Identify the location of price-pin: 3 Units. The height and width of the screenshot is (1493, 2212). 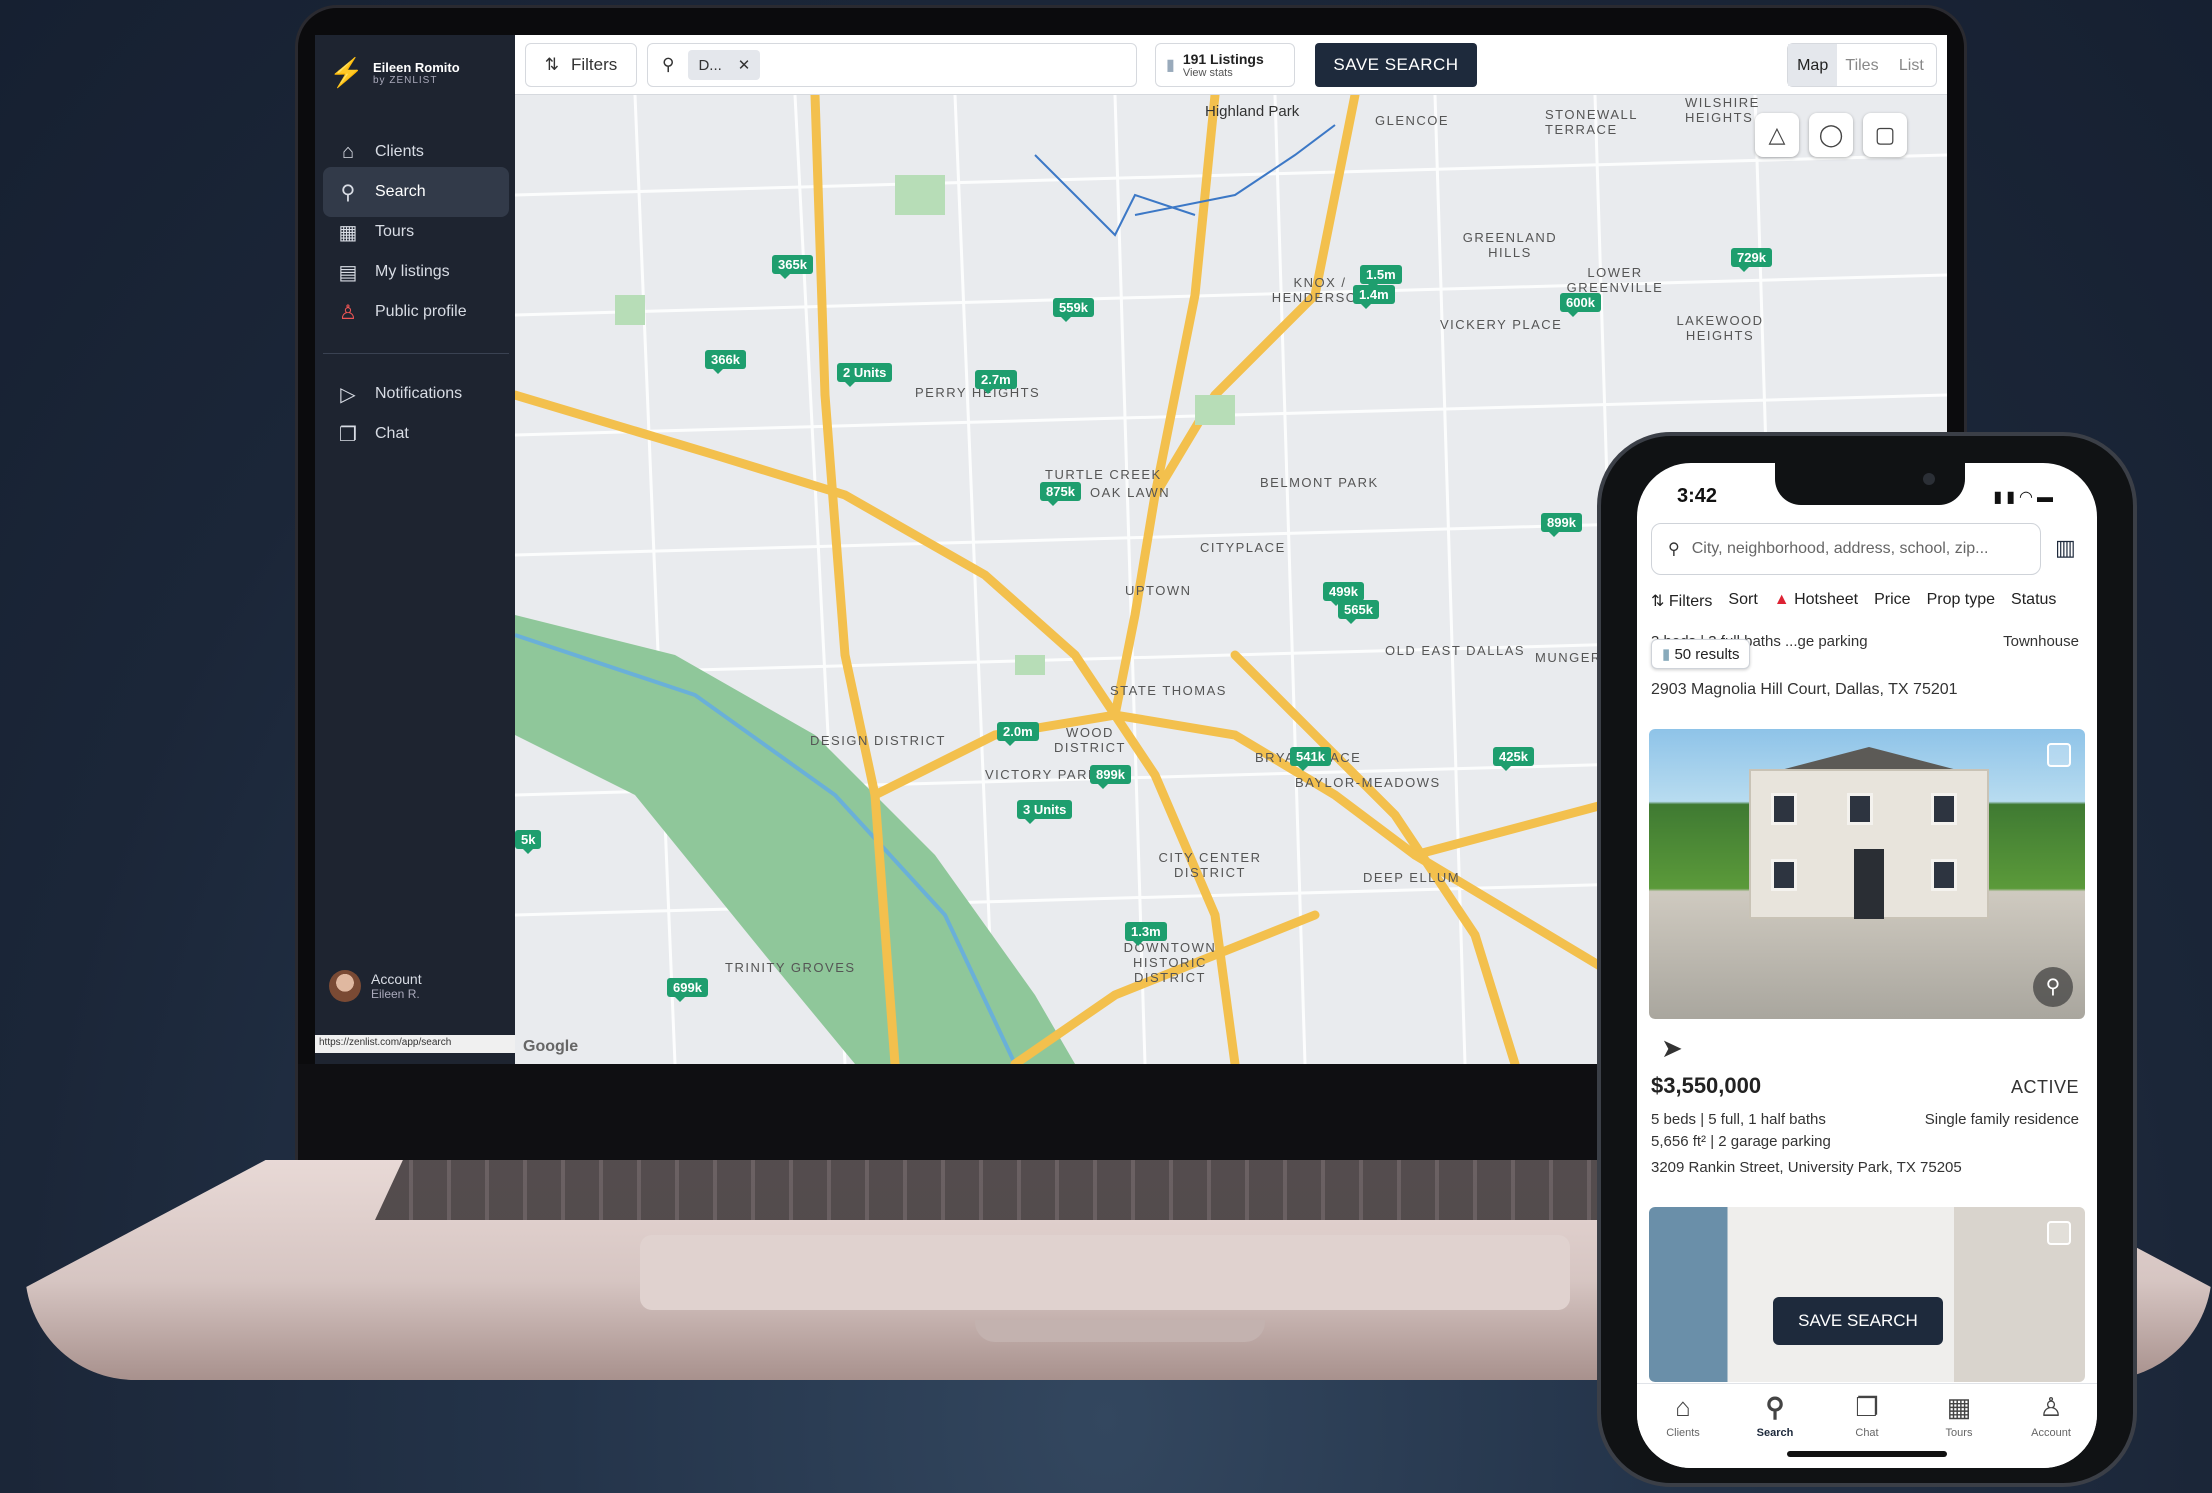
(1045, 812).